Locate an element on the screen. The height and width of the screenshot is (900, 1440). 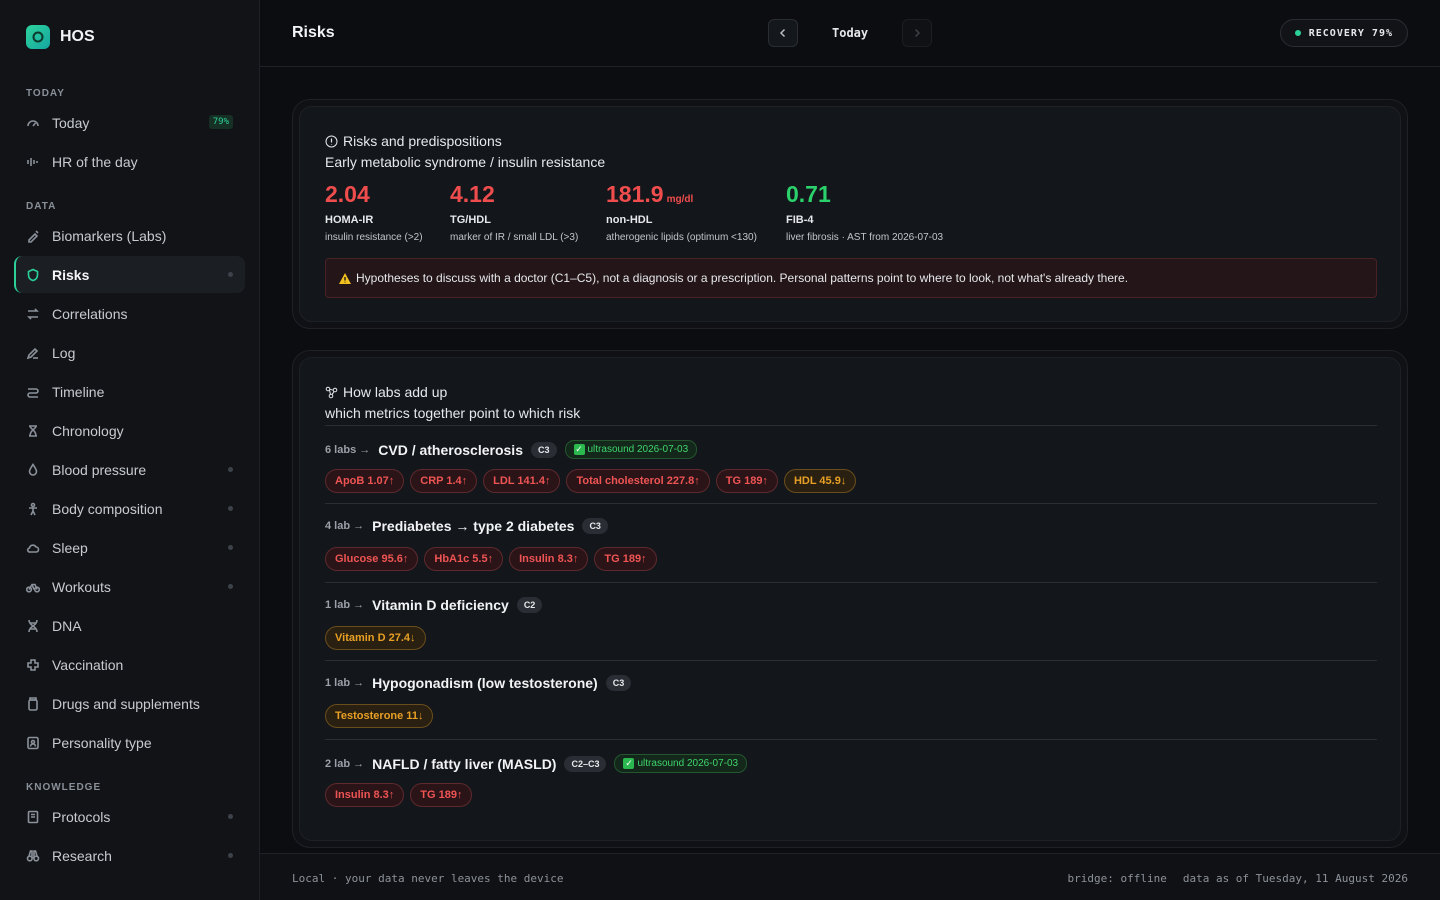
section-label-knowledge: KNOWLEDGE is located at coordinates (64, 787).